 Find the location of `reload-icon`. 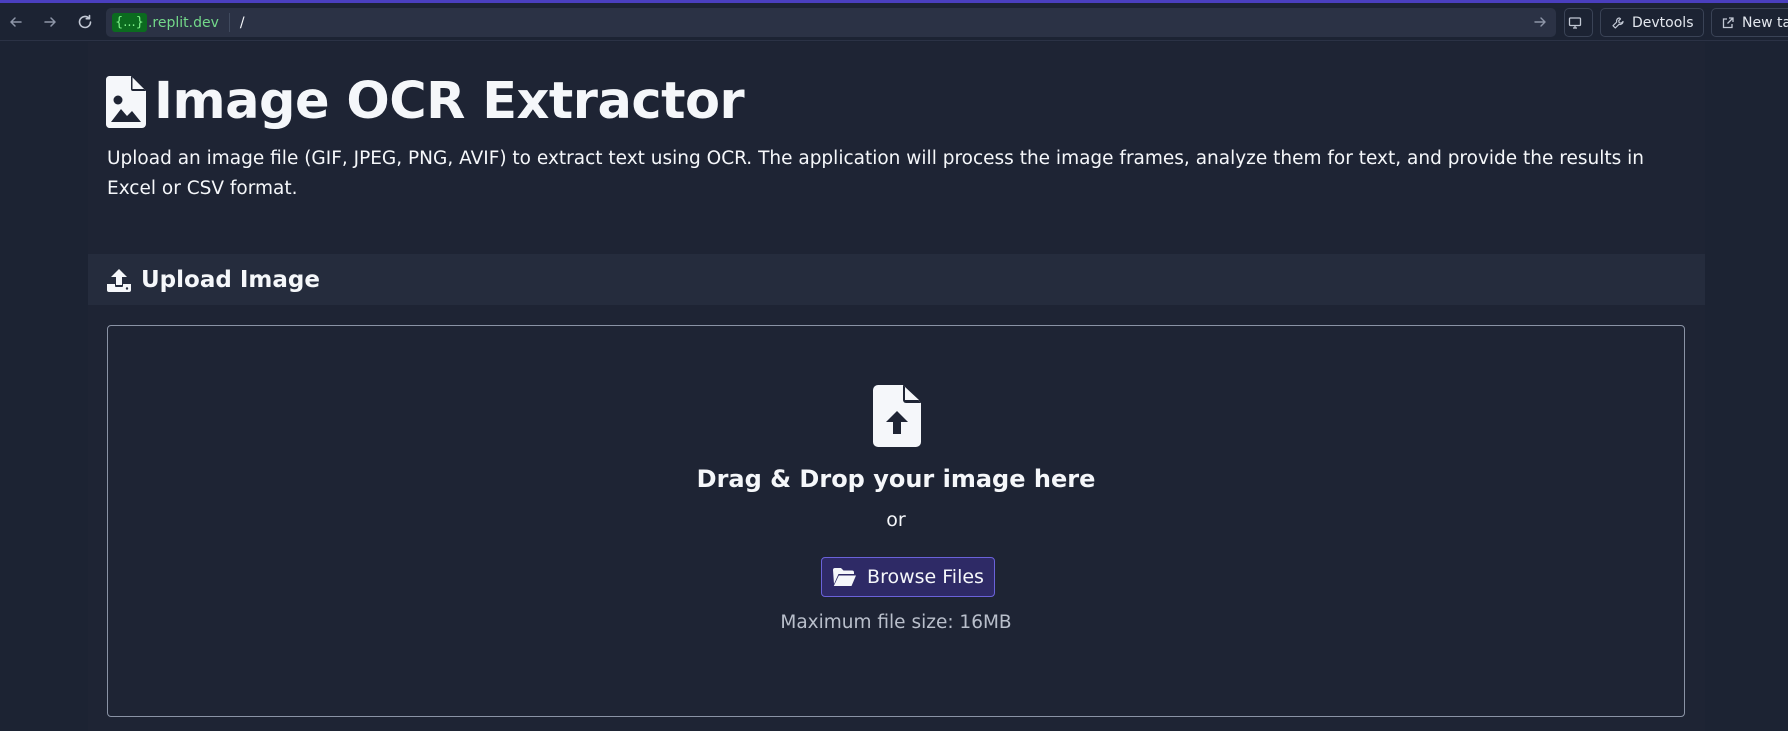

reload-icon is located at coordinates (85, 22).